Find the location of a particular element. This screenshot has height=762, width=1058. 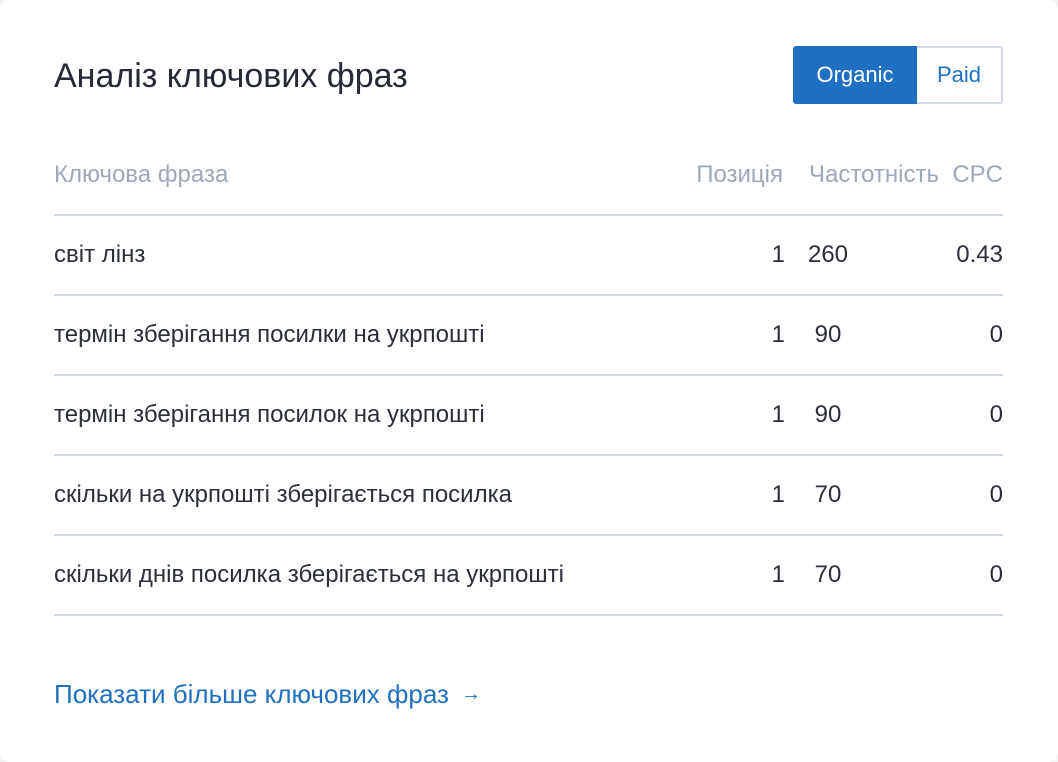

table-header: Ключова фраза Позиція Частотність CPC is located at coordinates (528, 176).